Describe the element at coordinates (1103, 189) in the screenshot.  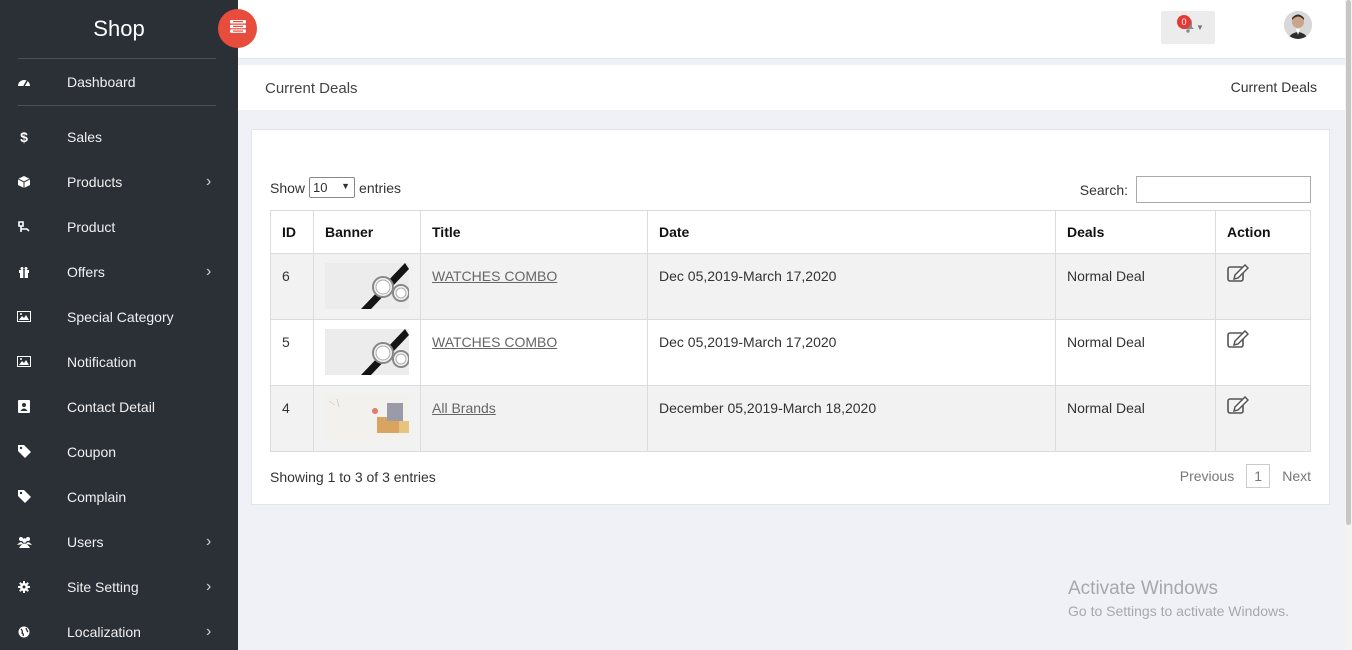
I see `search-label: Search:` at that location.